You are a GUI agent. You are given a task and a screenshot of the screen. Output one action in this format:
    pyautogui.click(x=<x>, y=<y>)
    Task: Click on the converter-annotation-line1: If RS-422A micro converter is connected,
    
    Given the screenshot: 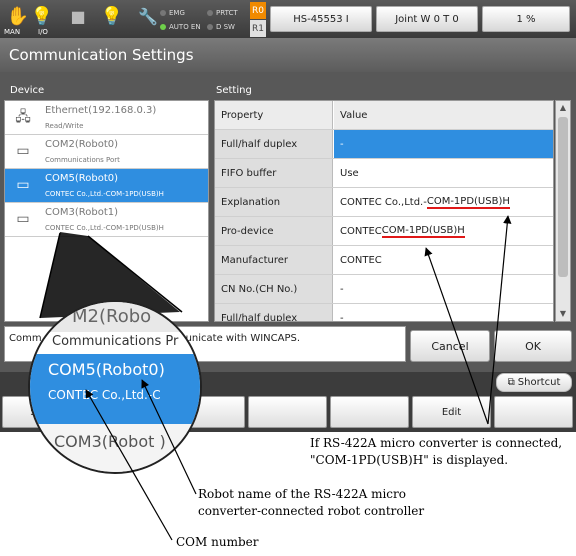 What is the action you would take?
    pyautogui.click(x=436, y=443)
    